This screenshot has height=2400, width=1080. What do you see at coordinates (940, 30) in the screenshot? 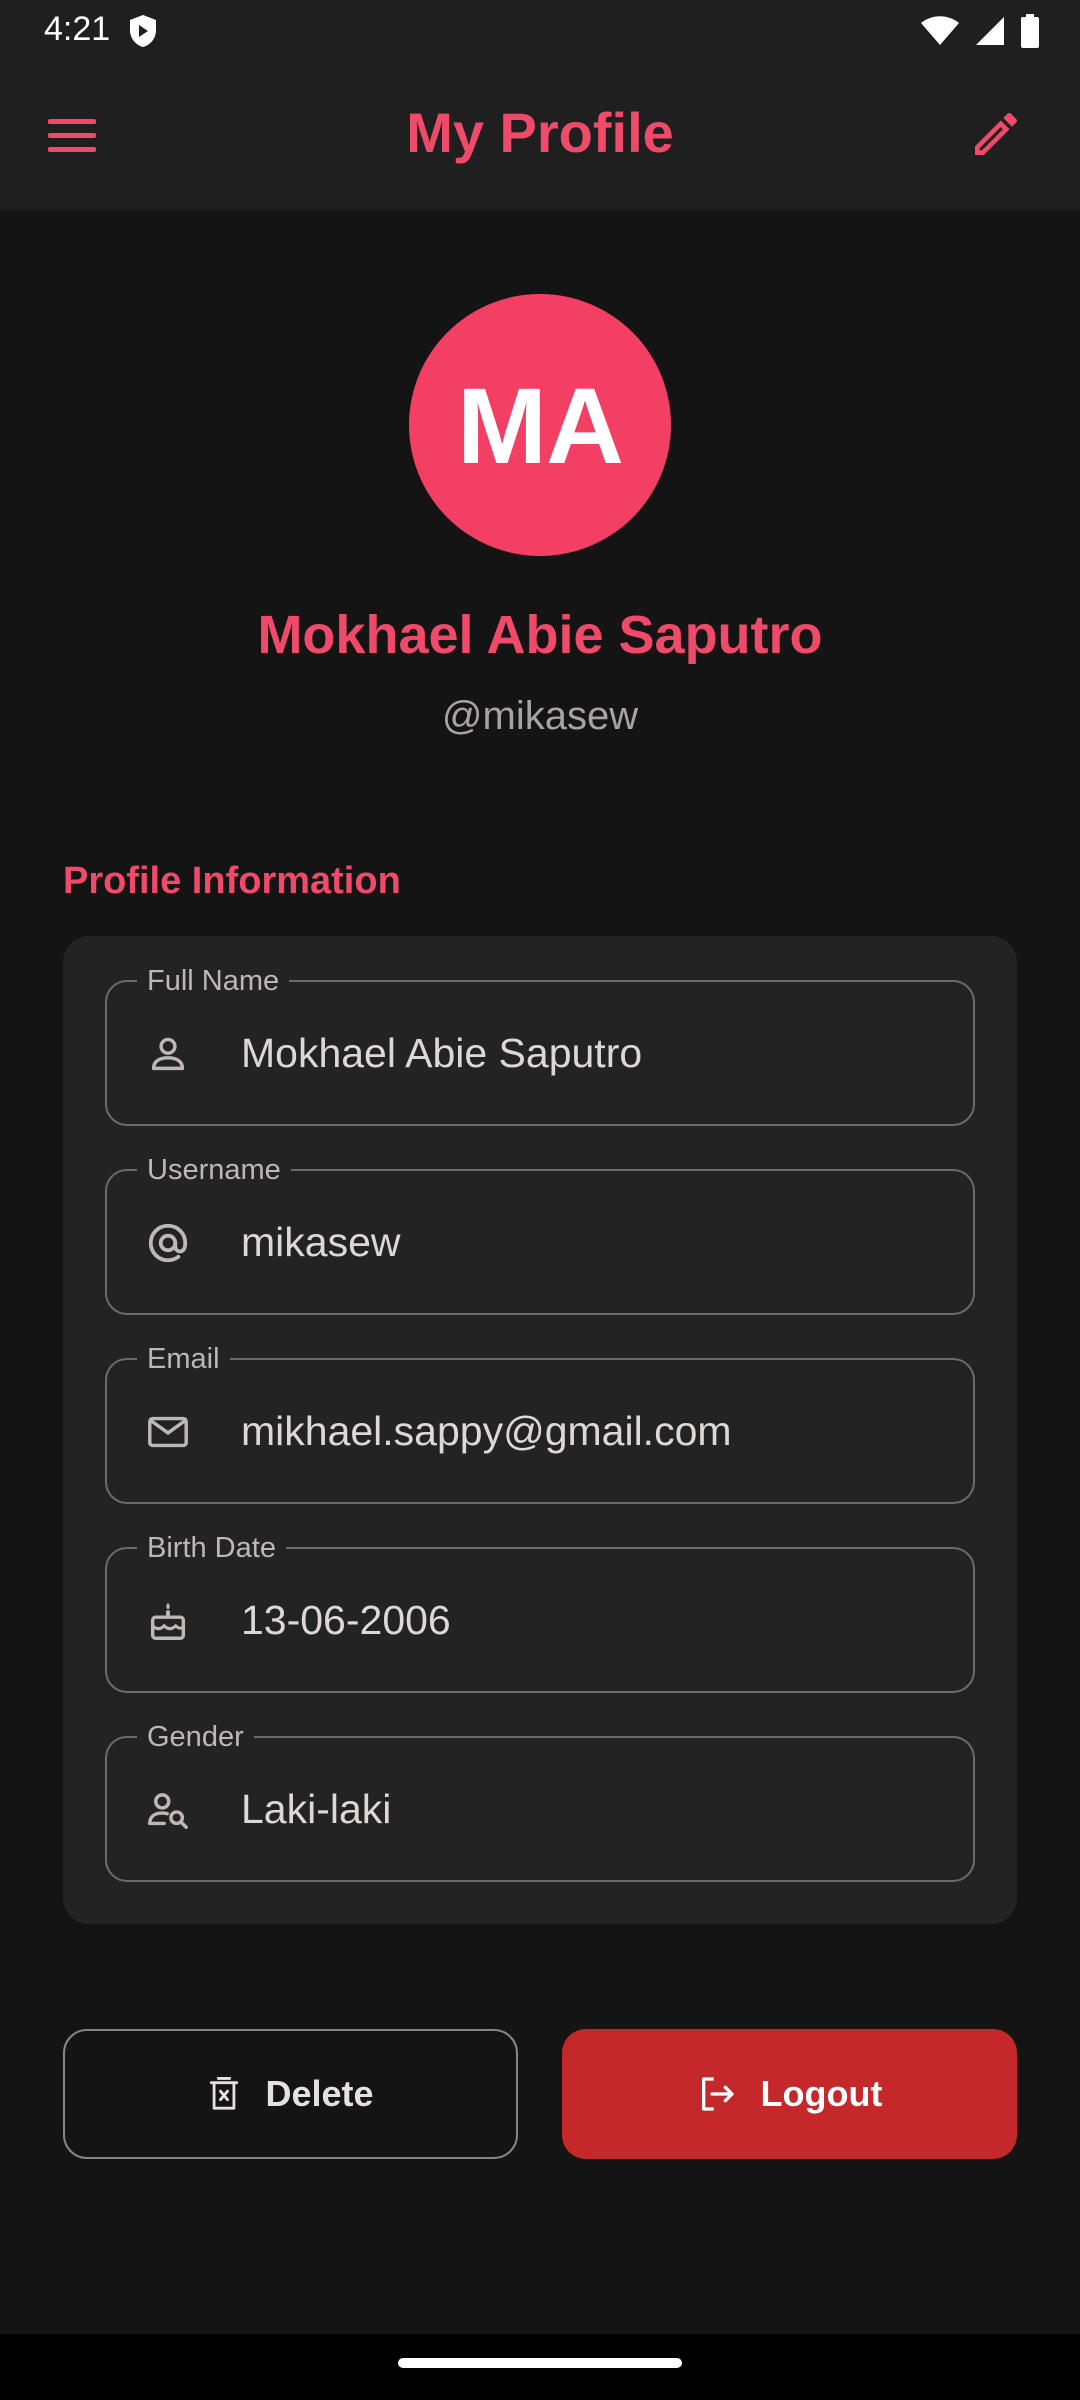
I see `wifi-icon` at bounding box center [940, 30].